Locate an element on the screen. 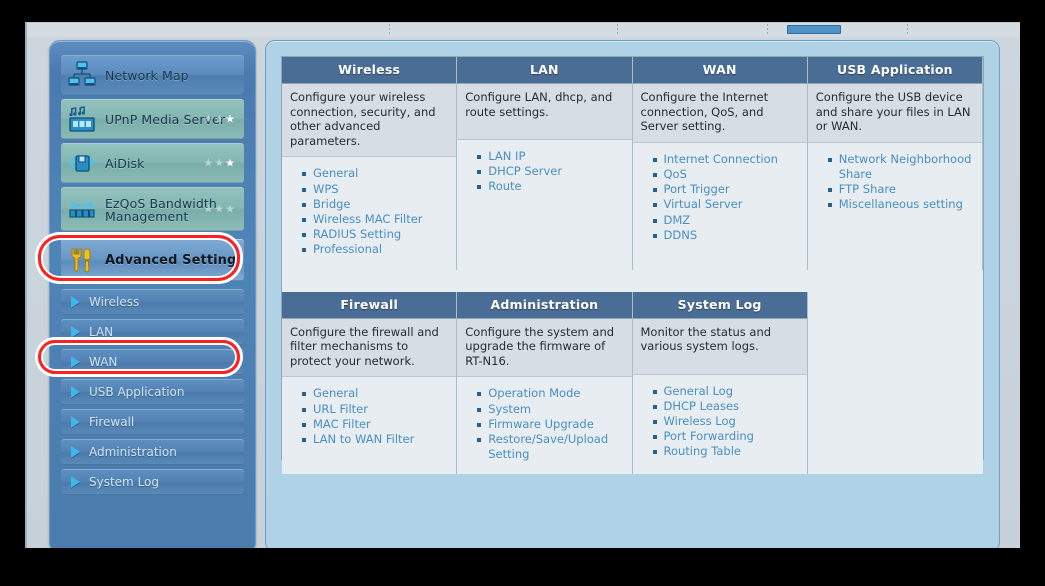 Image resolution: width=1045 pixels, height=586 pixels. sidebar-subitem-administration: Administration is located at coordinates (152, 452).